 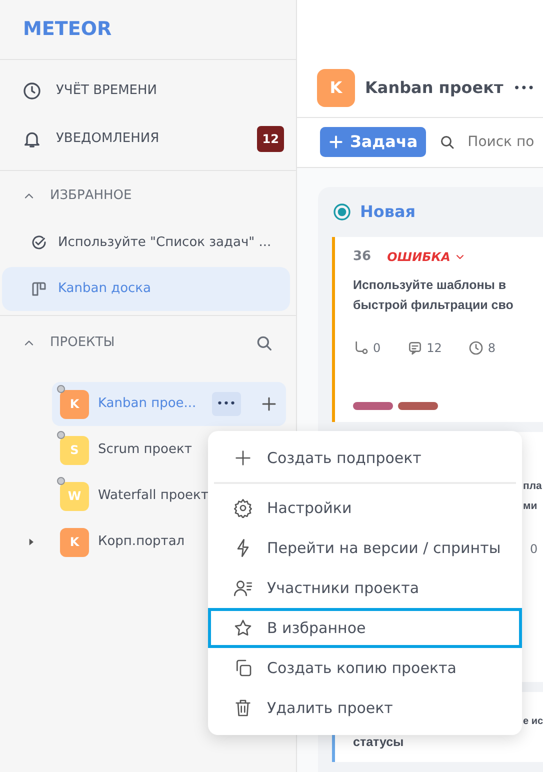 I want to click on task-title: Используйте шаблоны в, so click(x=430, y=285).